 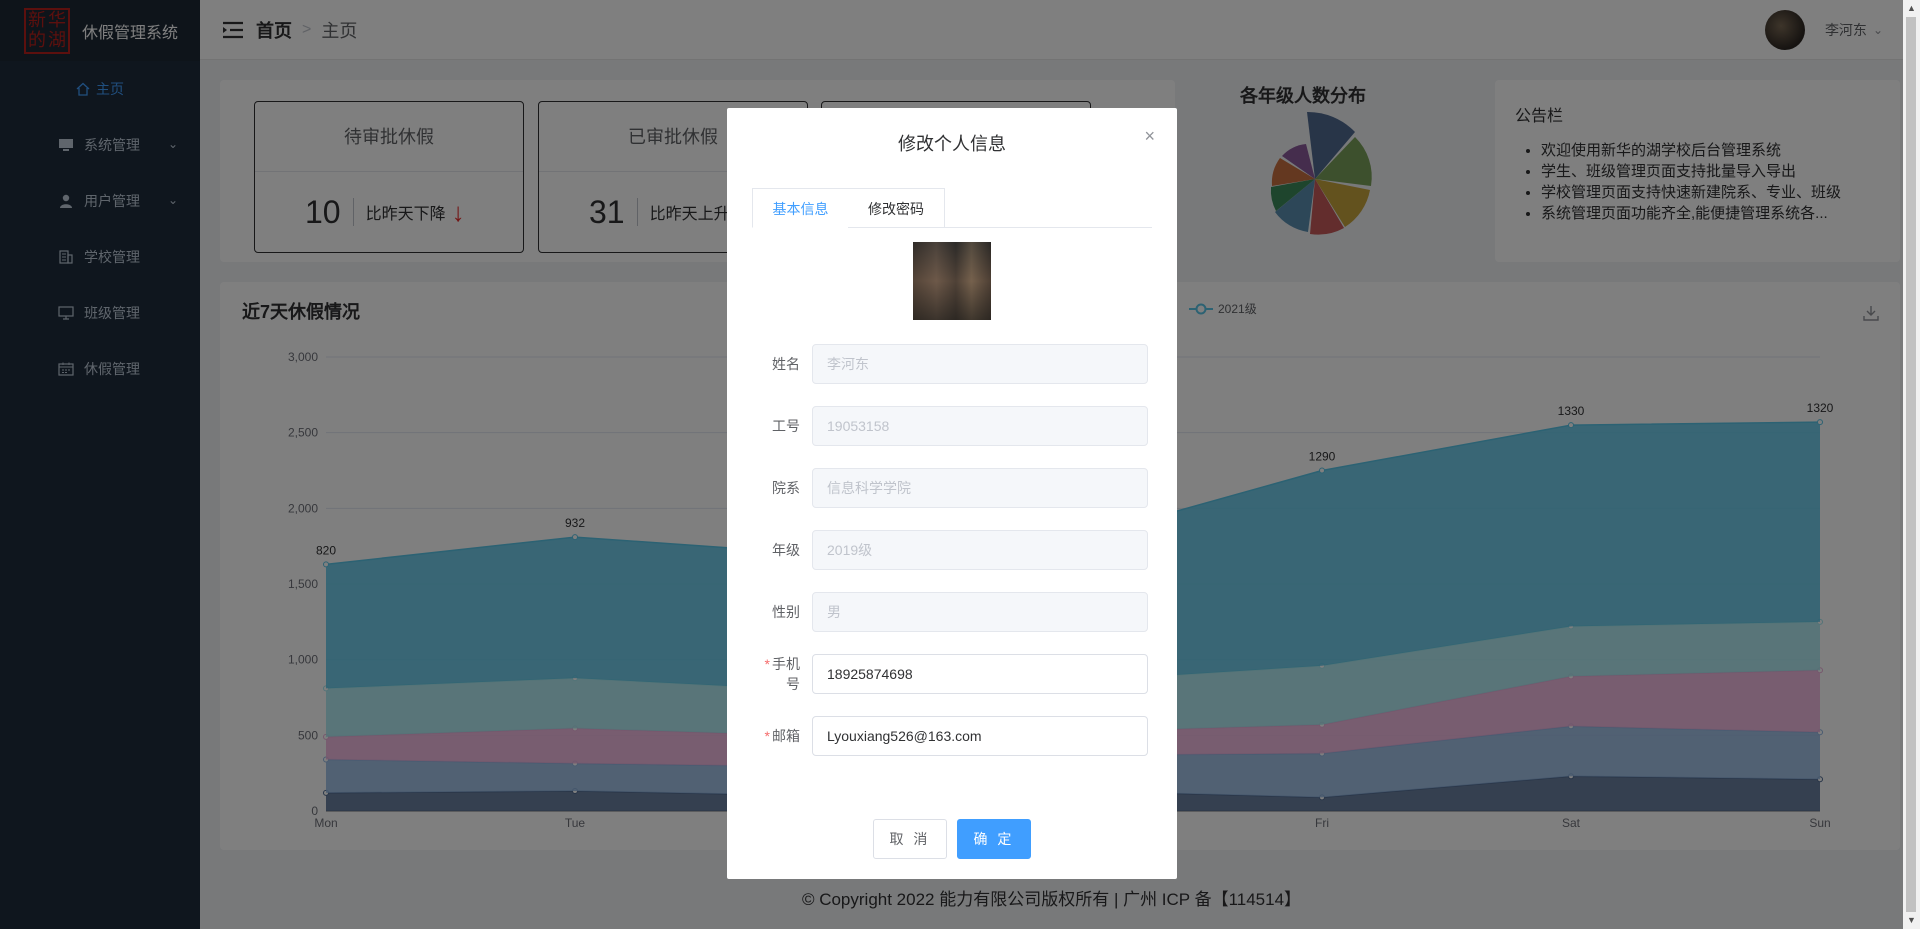 I want to click on form-row-name: 姓名, so click(x=952, y=364).